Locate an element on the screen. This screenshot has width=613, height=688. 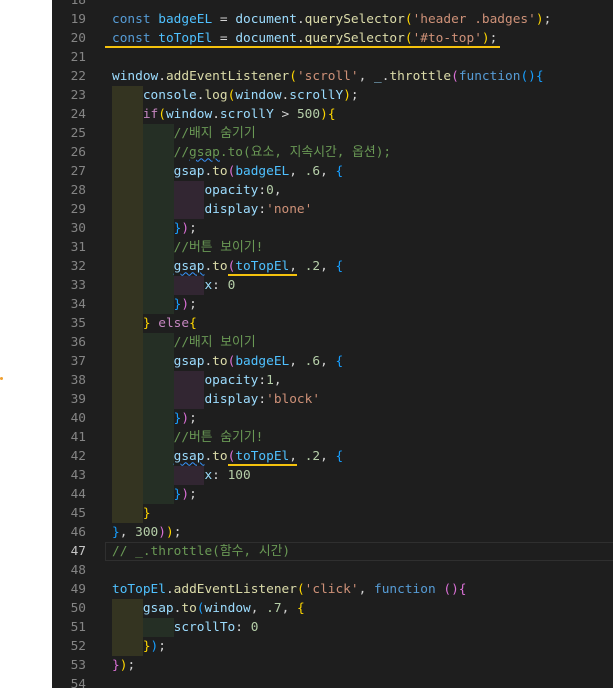
code-line: 27 gsap.to(badgeEL, .6, { is located at coordinates (332, 171).